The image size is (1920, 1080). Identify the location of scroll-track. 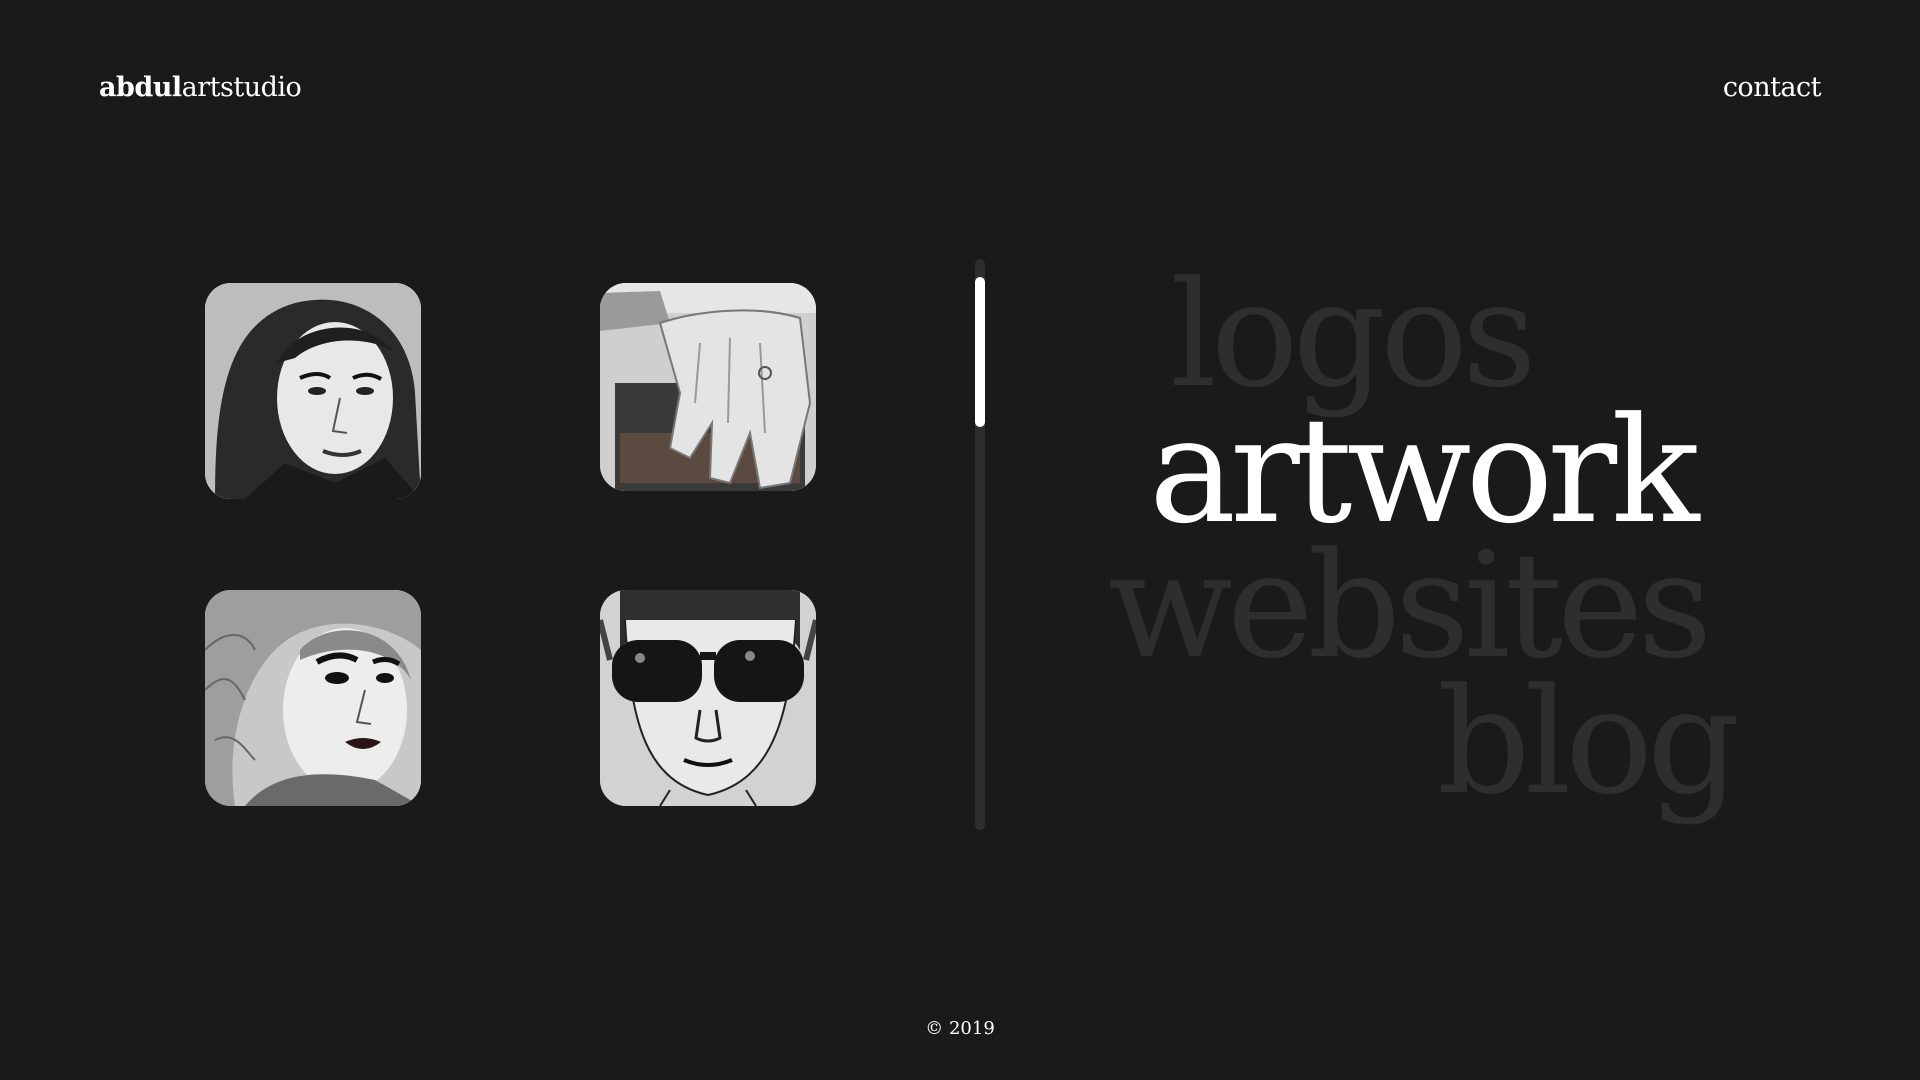
(980, 544).